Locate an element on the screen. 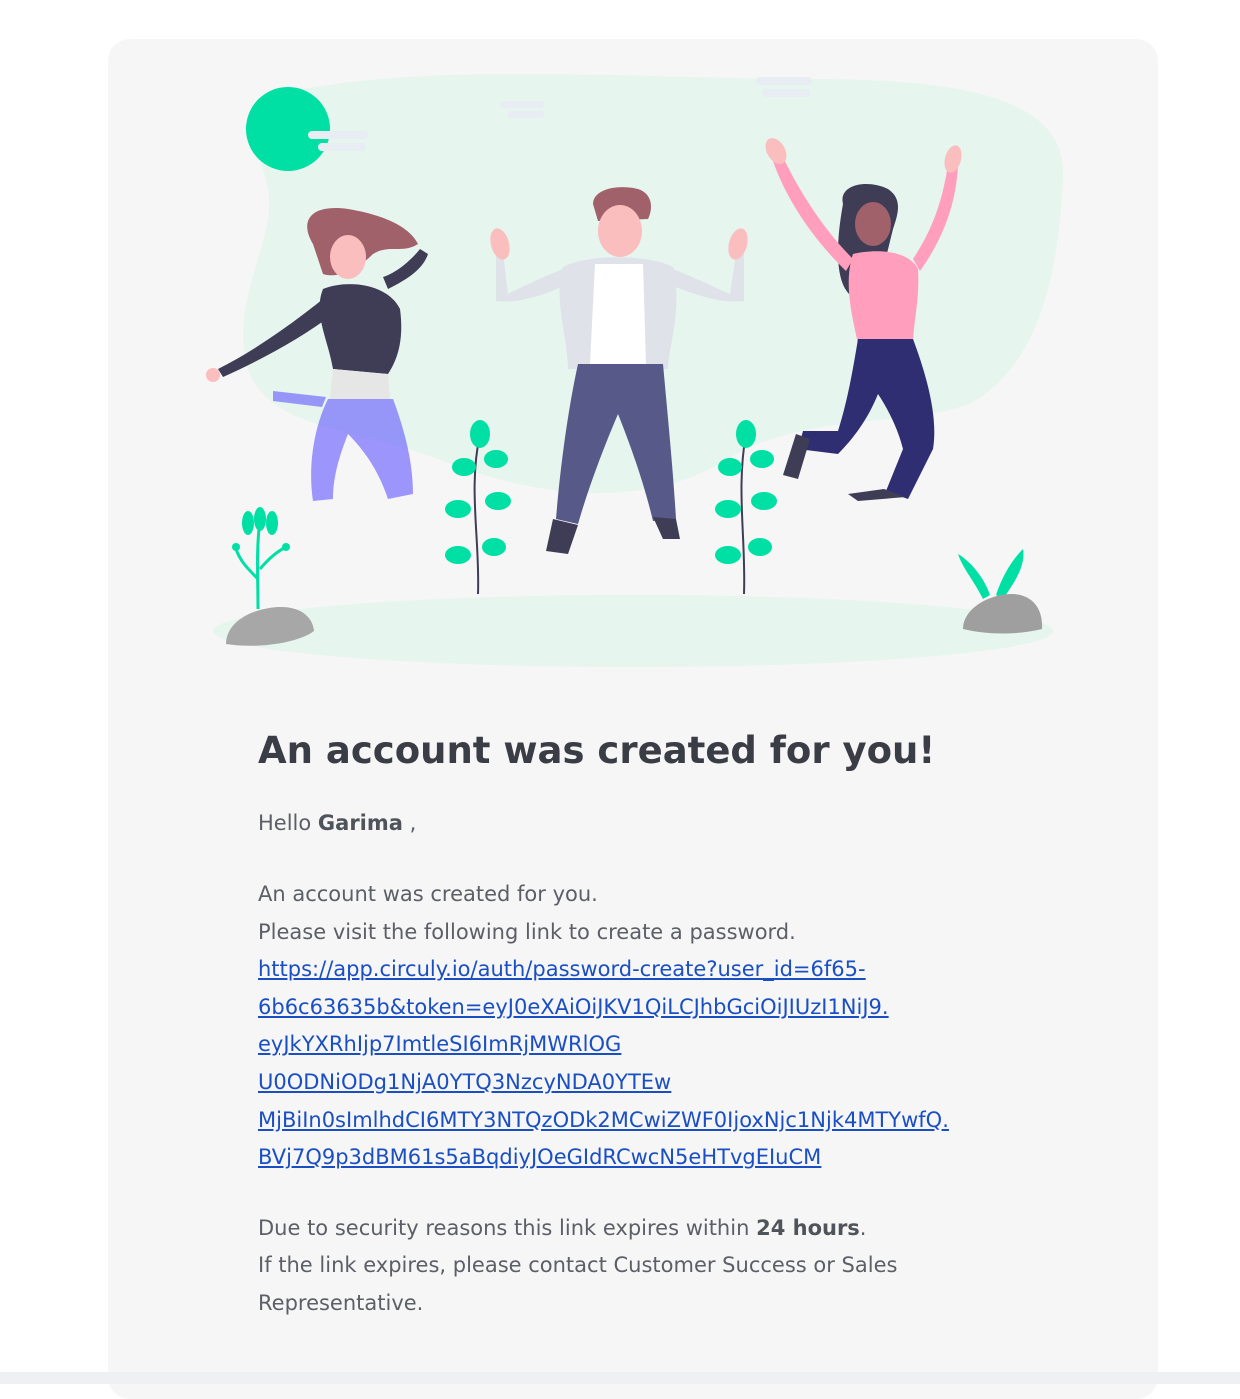  link-line: U0ODNiODg1NjA0YTQ3NzcyNDA0YTEw is located at coordinates (618, 1083).